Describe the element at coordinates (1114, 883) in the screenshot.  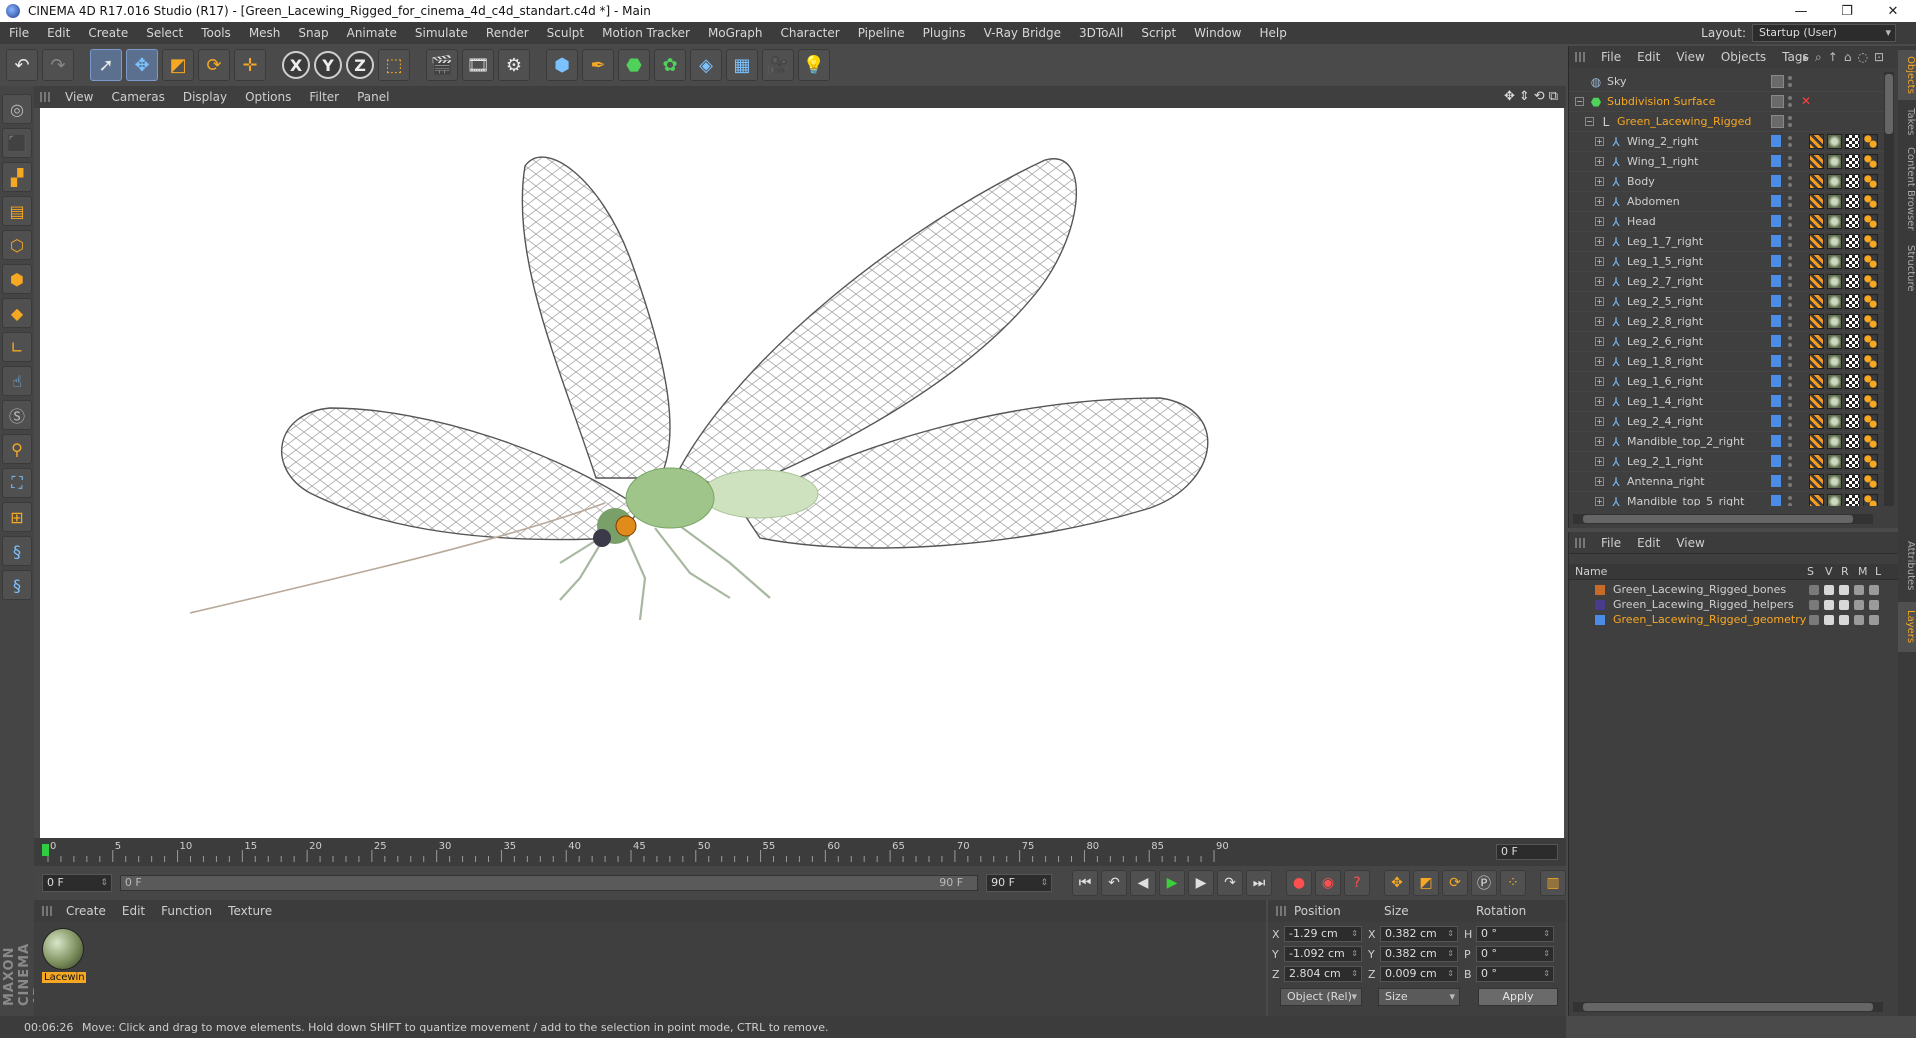
I see `prev-key-icon: ↶` at that location.